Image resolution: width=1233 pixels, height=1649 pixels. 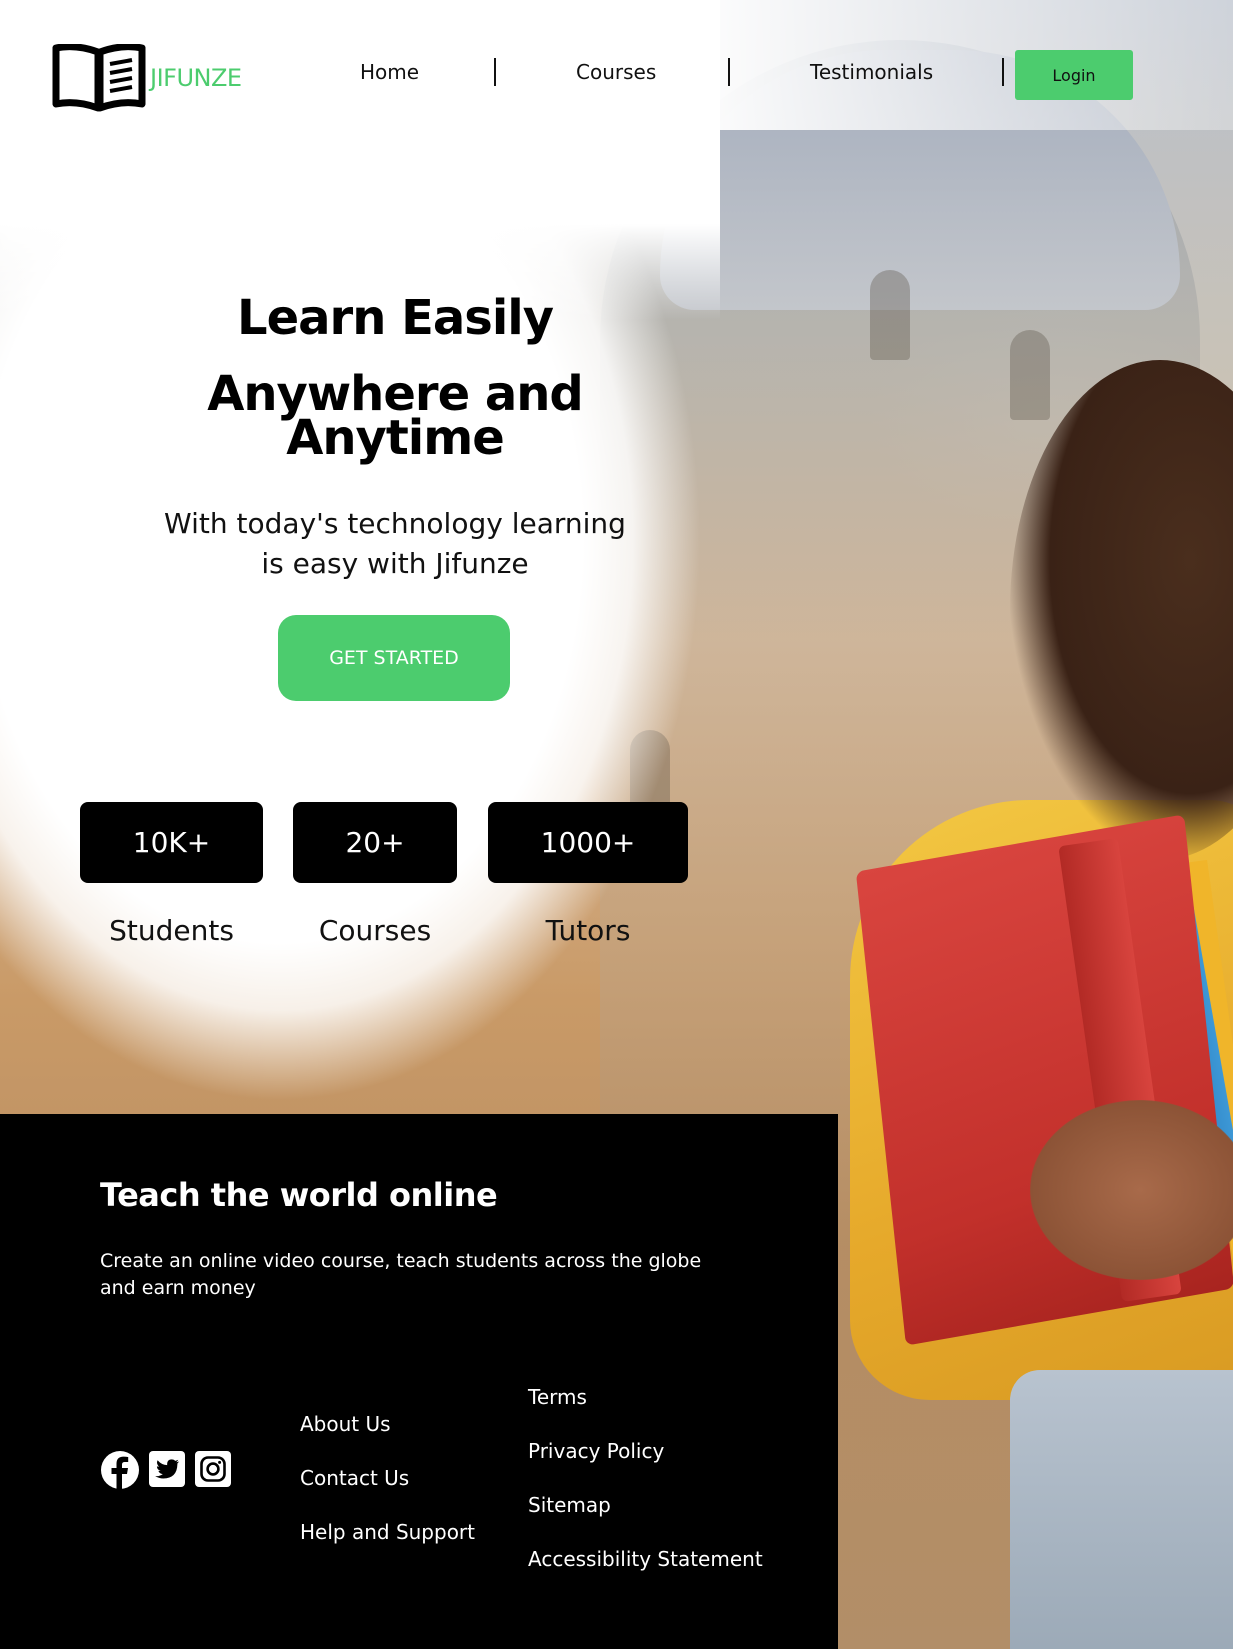 I want to click on terms-link: Terms, so click(x=557, y=1397).